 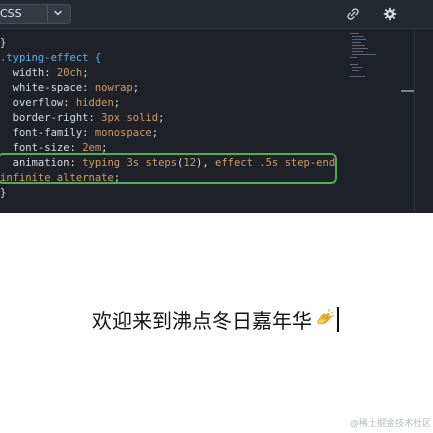 What do you see at coordinates (3, 193) in the screenshot?
I see `code-line-11: }` at bounding box center [3, 193].